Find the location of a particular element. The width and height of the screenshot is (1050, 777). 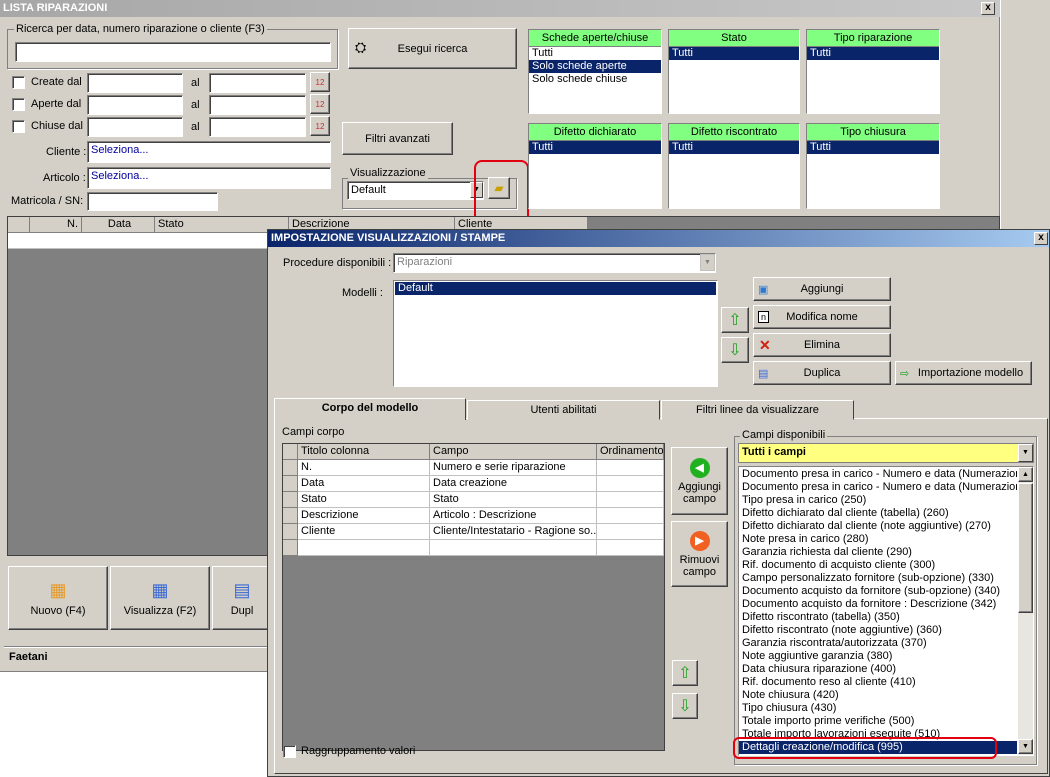

table-cell: N. is located at coordinates (364, 468).